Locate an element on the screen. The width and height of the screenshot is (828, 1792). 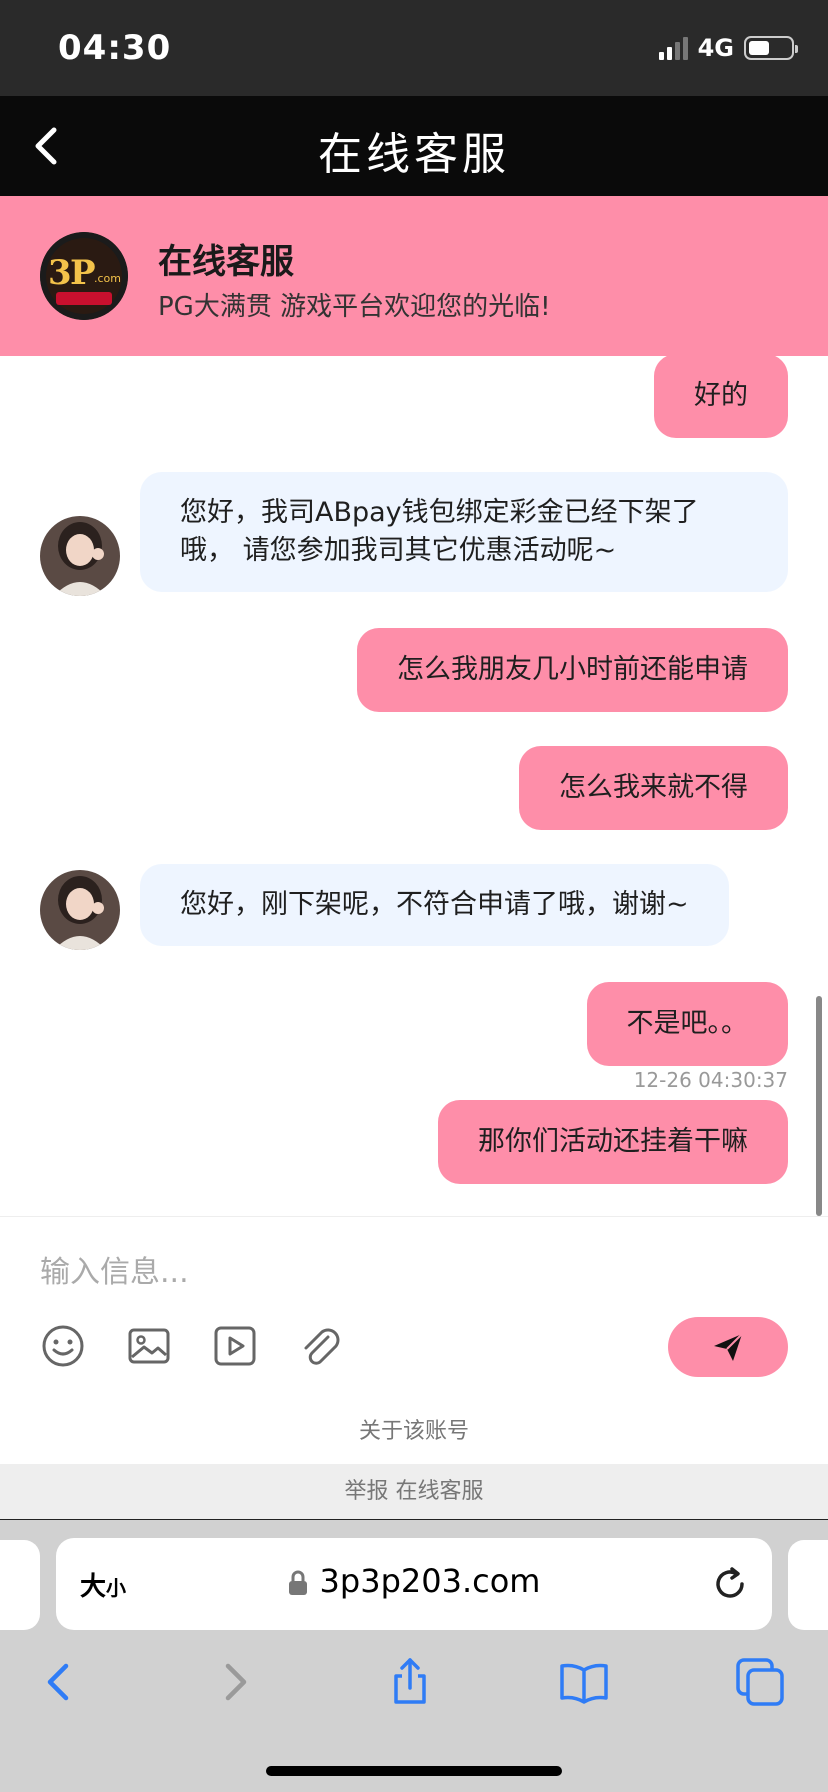
send-icon is located at coordinates (728, 1347).